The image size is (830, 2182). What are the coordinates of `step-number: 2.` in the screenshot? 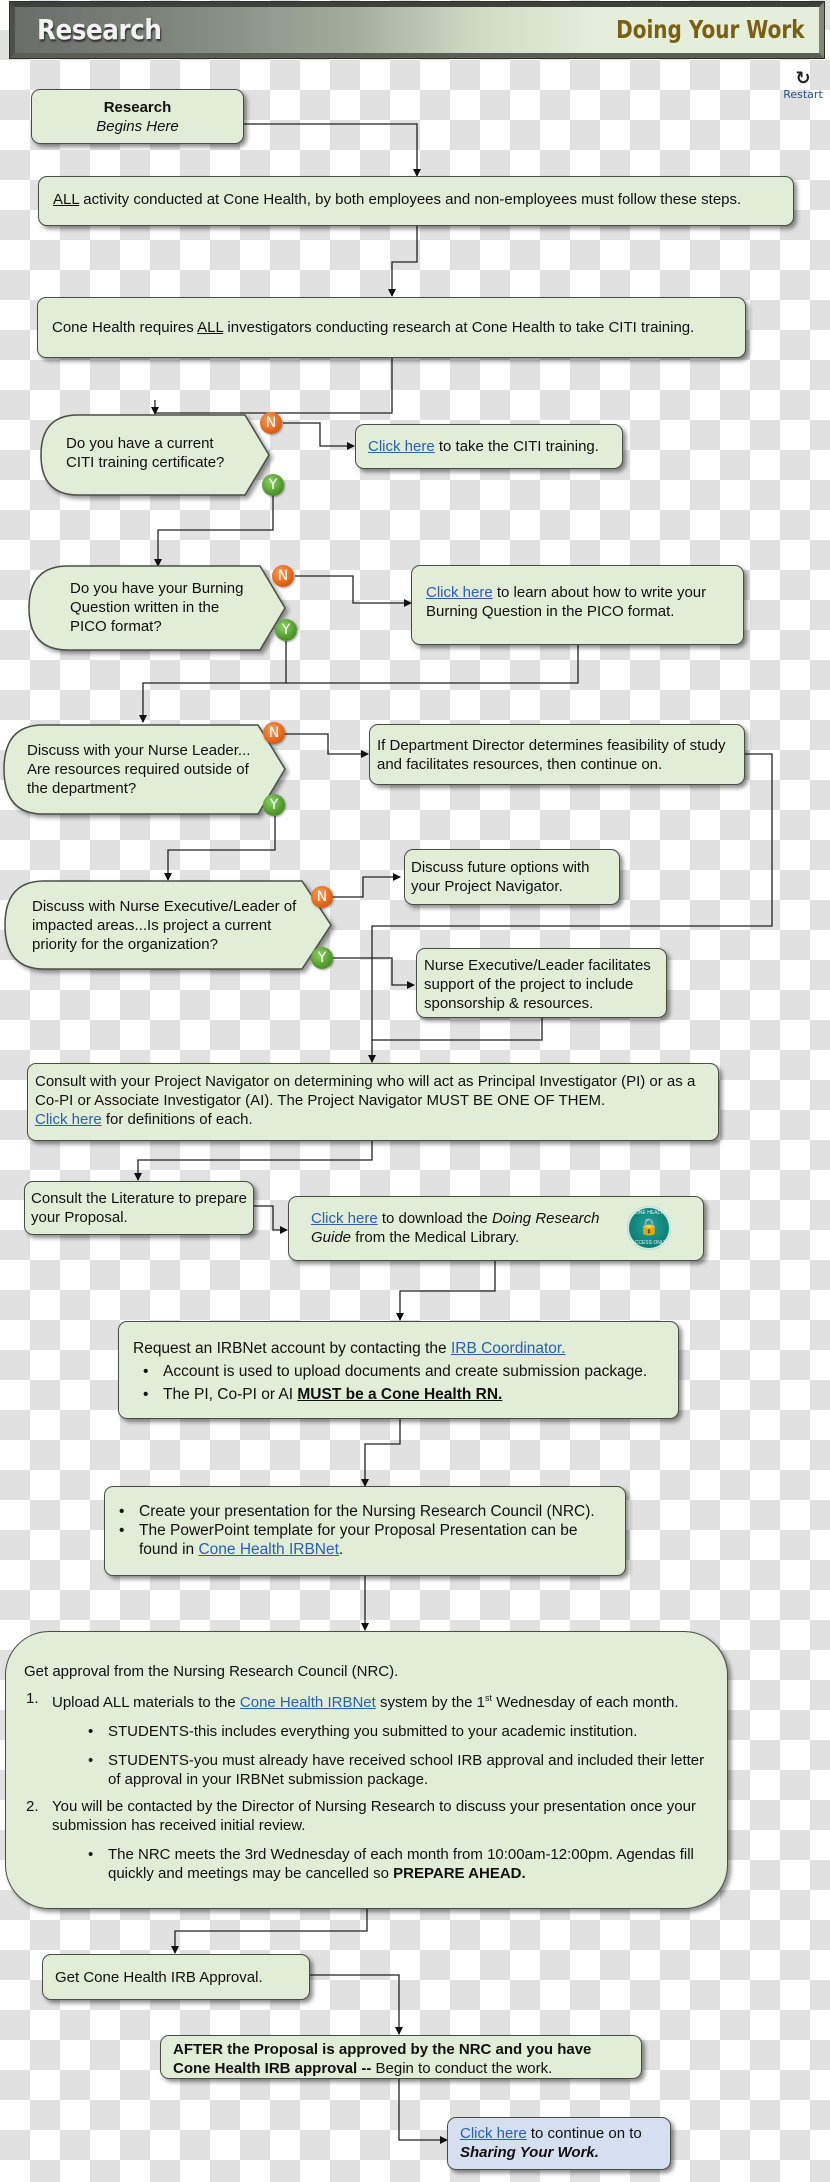 It's located at (32, 1806).